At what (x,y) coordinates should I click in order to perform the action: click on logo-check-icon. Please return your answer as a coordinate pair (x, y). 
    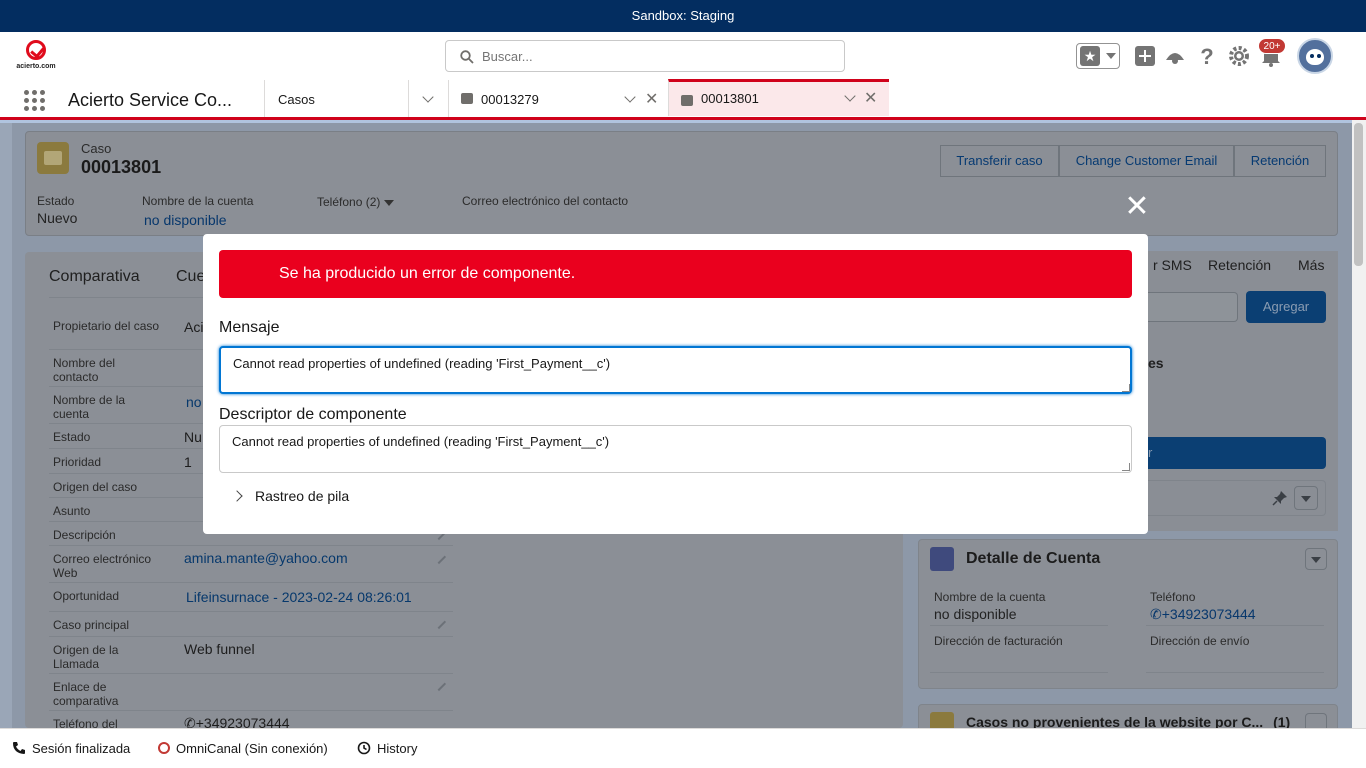
    Looking at the image, I should click on (36, 50).